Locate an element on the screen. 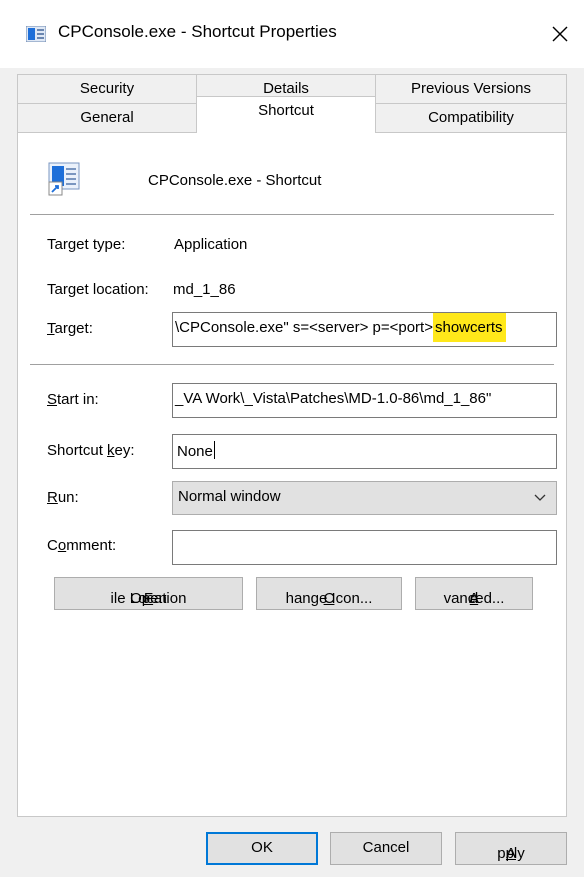 This screenshot has height=877, width=584. target-location-value: md_1_86 is located at coordinates (204, 289).